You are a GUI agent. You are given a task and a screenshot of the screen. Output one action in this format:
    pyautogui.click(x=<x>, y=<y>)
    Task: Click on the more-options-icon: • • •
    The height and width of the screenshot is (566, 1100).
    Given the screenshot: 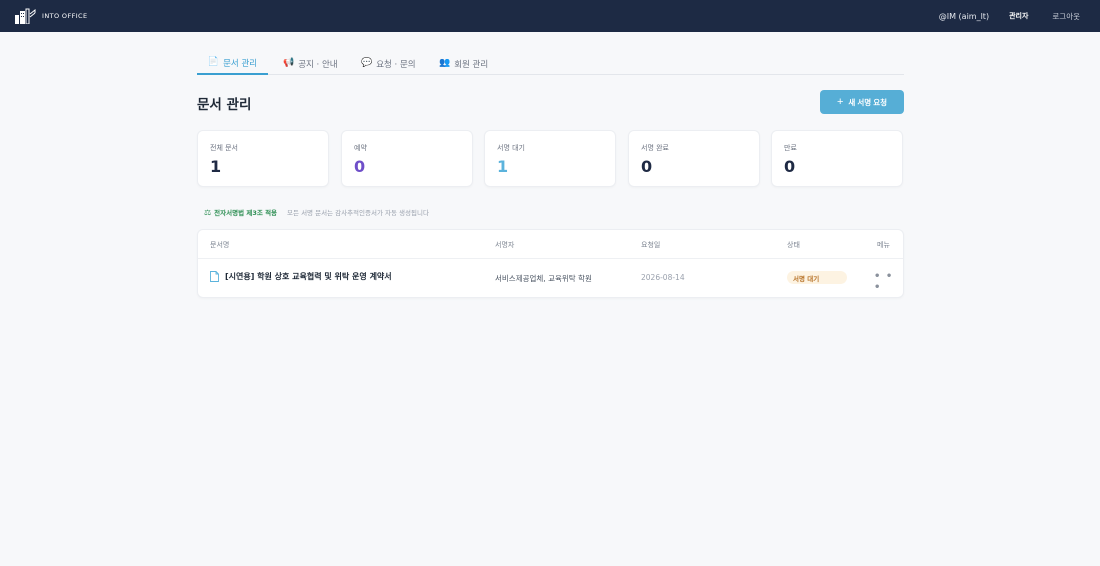 What is the action you would take?
    pyautogui.click(x=888, y=282)
    